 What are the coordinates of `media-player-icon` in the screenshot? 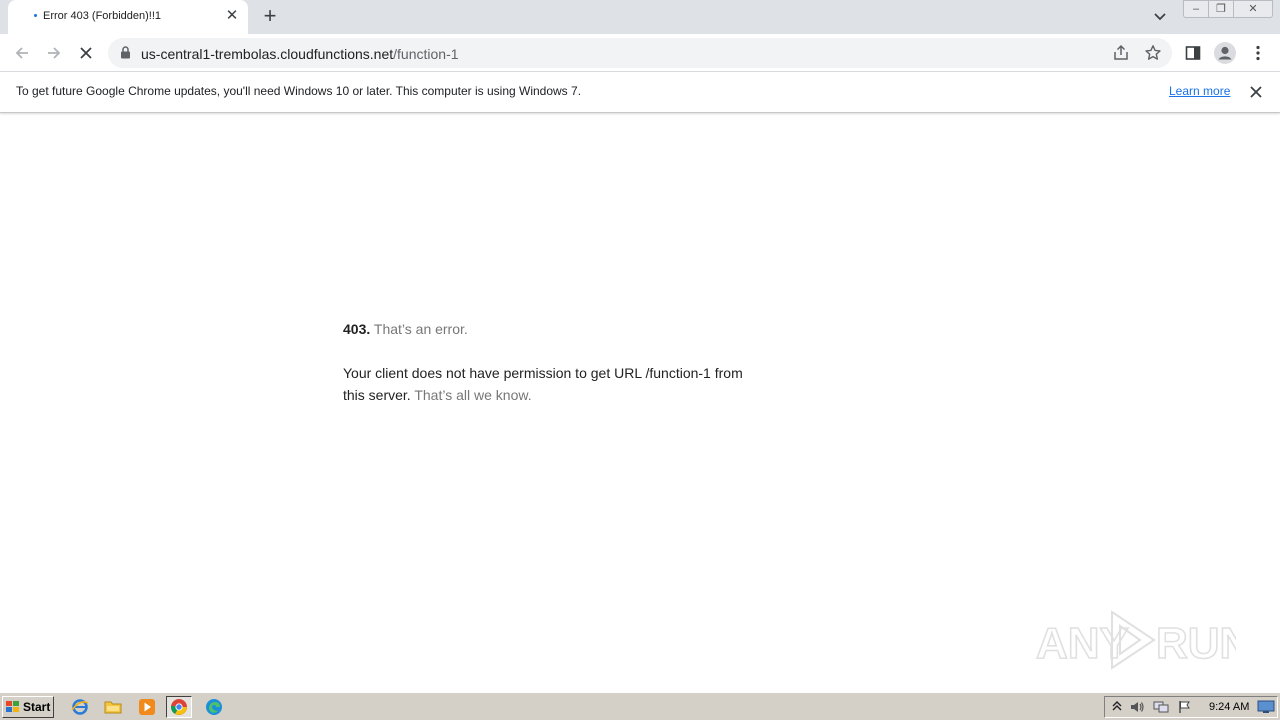 It's located at (147, 707).